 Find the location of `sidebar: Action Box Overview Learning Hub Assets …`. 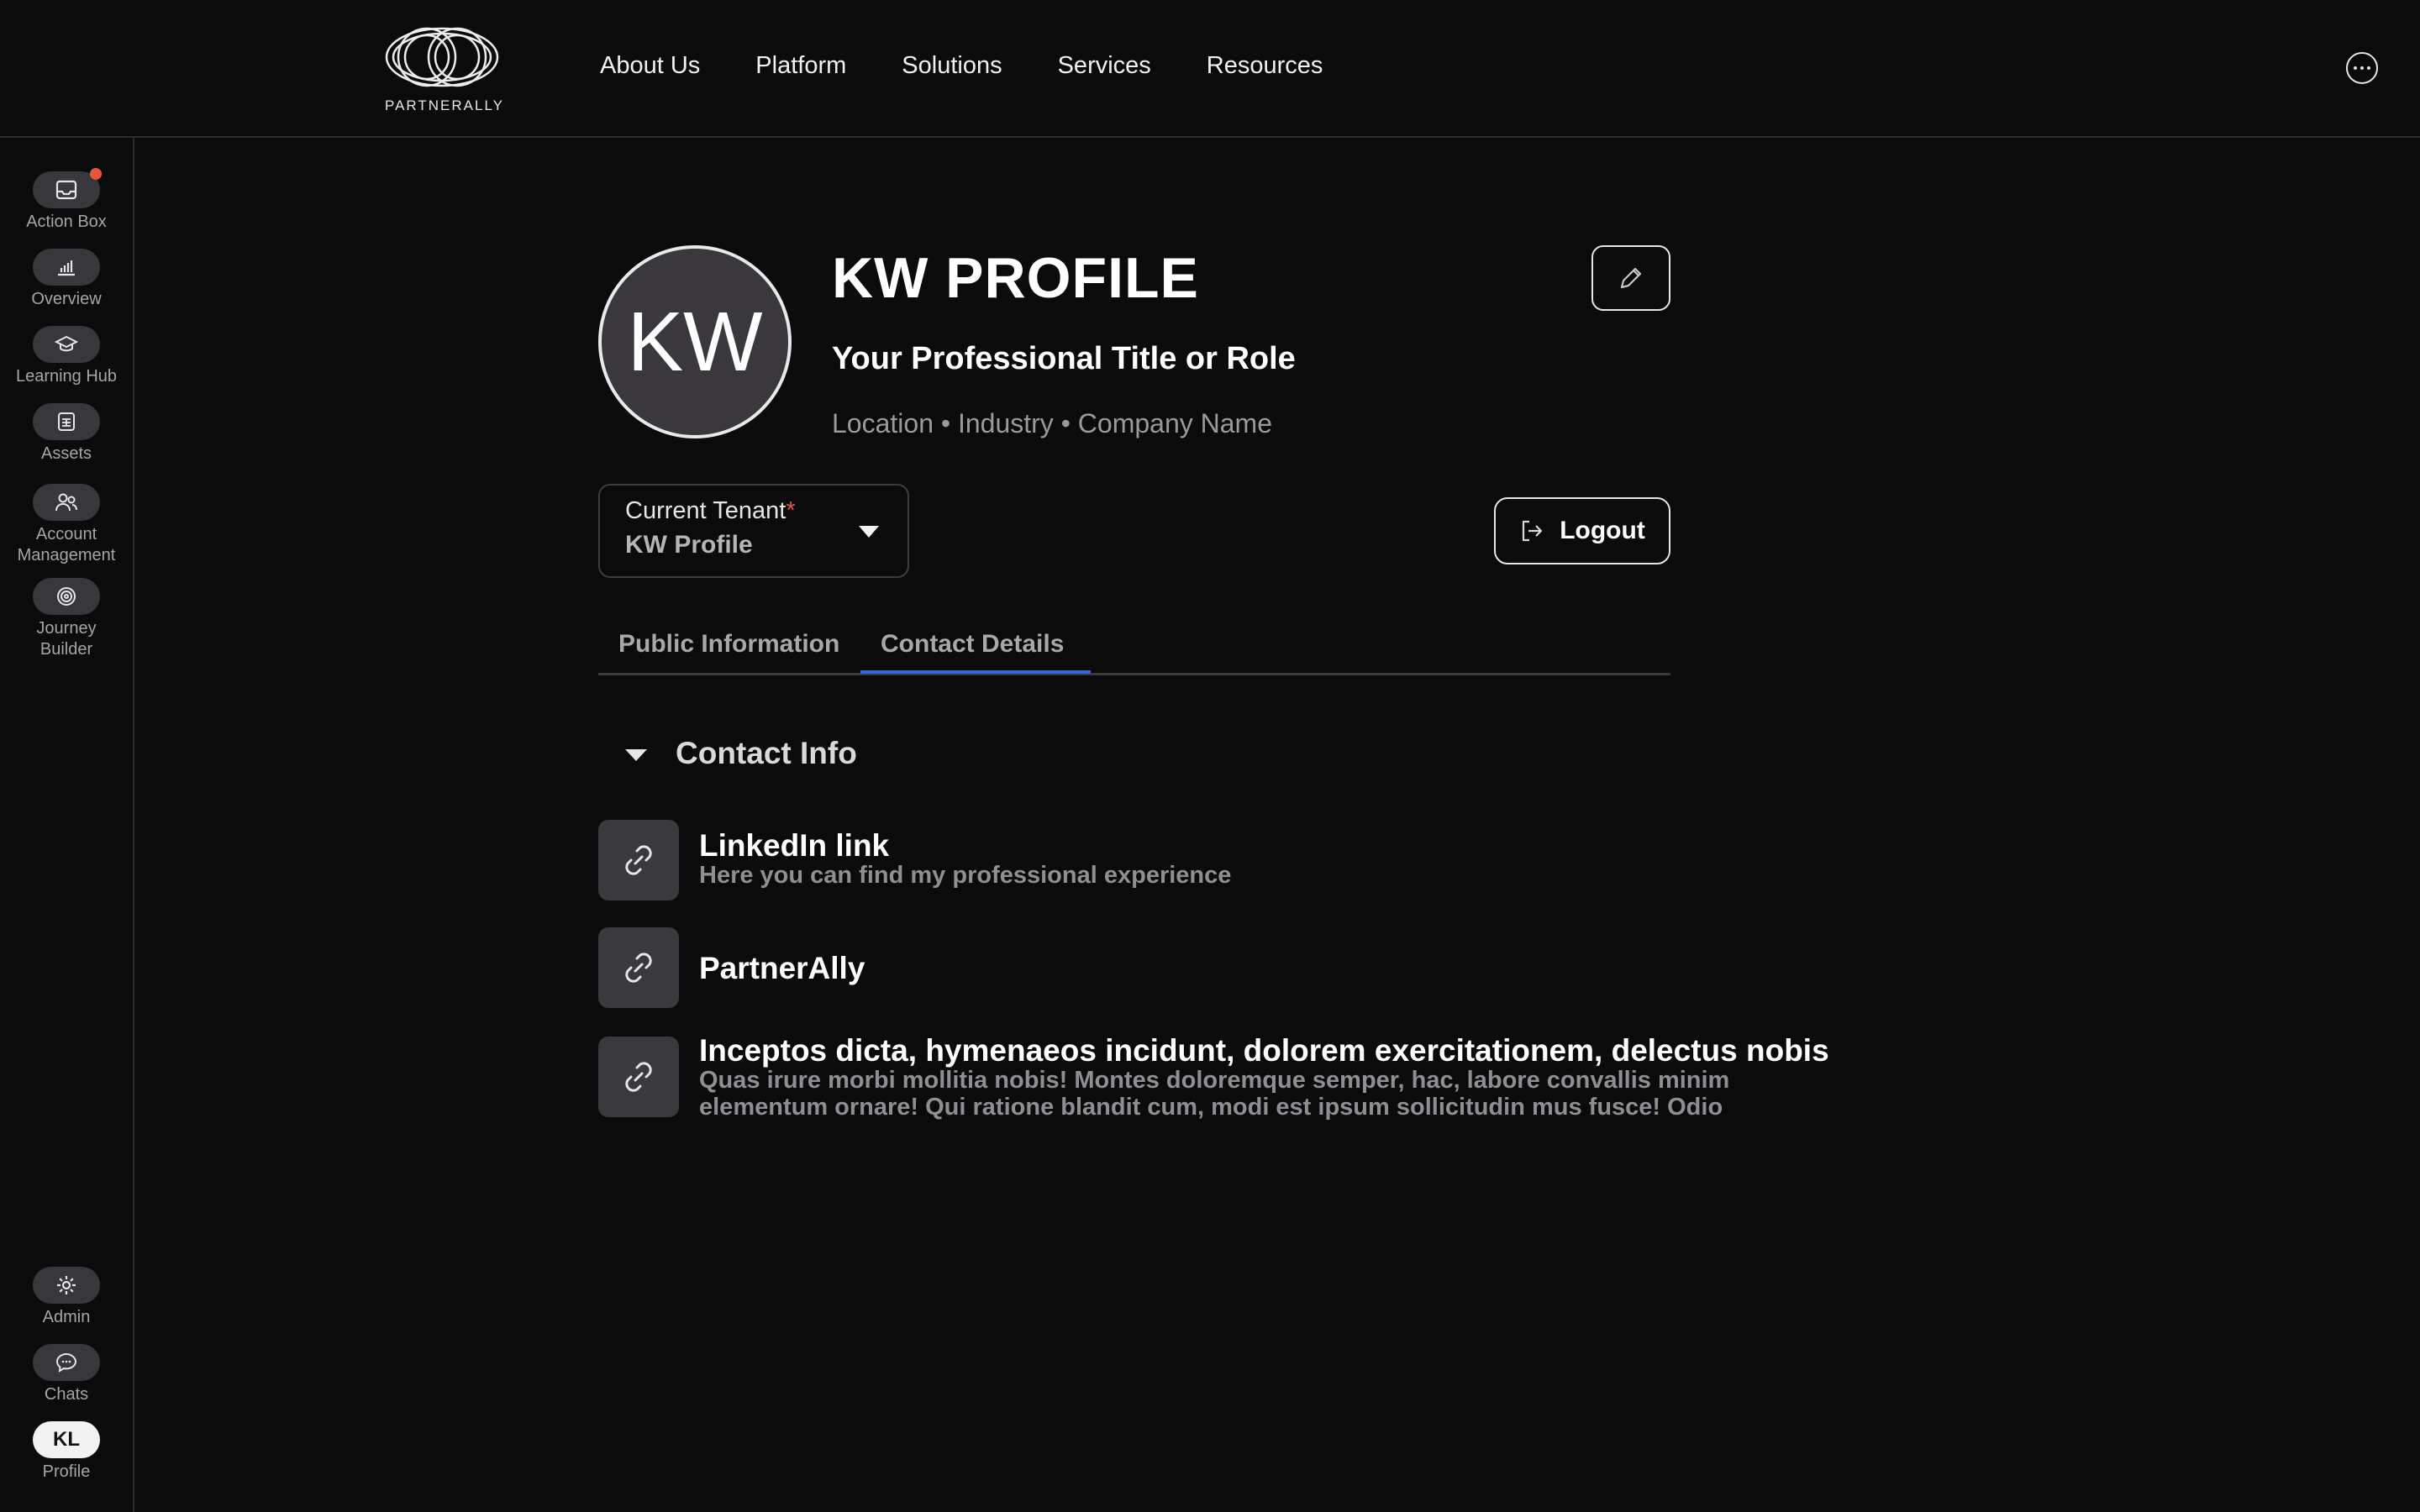

sidebar: Action Box Overview Learning Hub Assets … is located at coordinates (67, 825).